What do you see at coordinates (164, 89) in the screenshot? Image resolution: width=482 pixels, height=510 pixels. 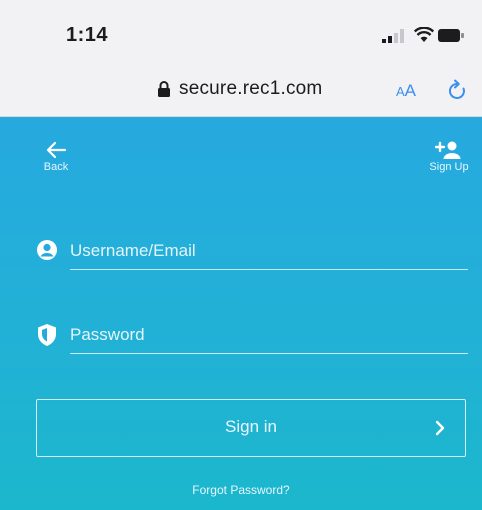 I see `lock-icon` at bounding box center [164, 89].